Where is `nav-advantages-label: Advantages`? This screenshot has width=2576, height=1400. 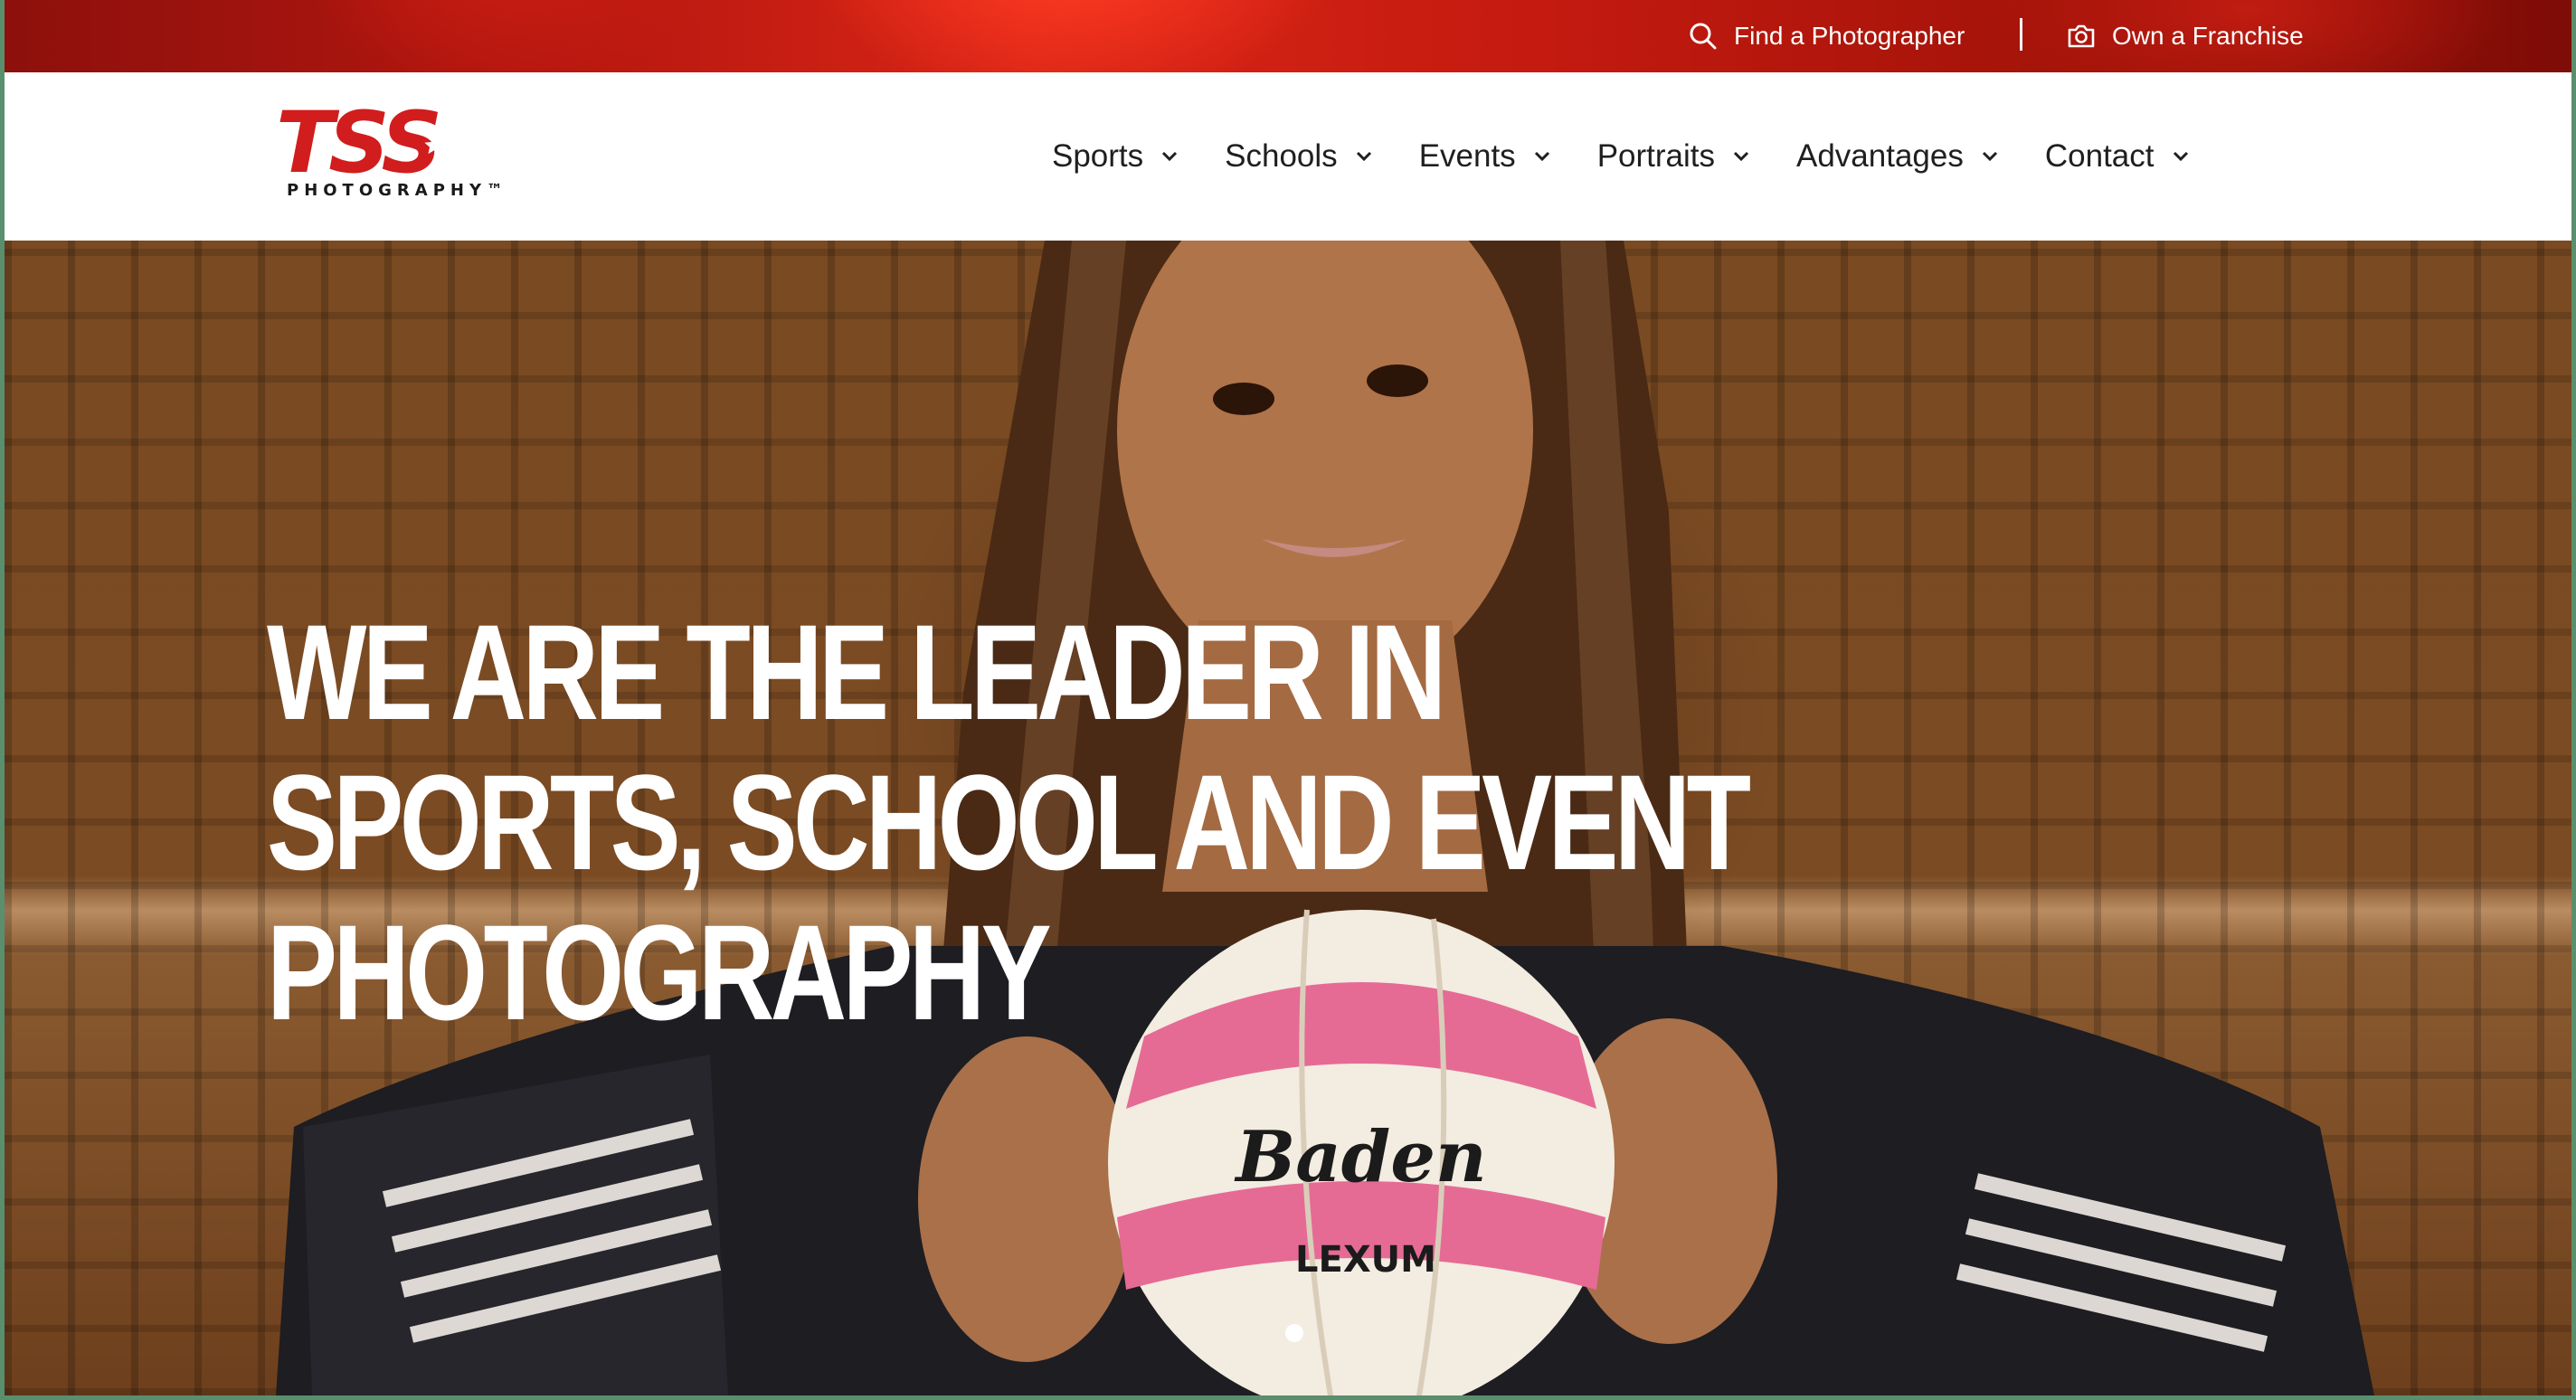 nav-advantages-label: Advantages is located at coordinates (1880, 156).